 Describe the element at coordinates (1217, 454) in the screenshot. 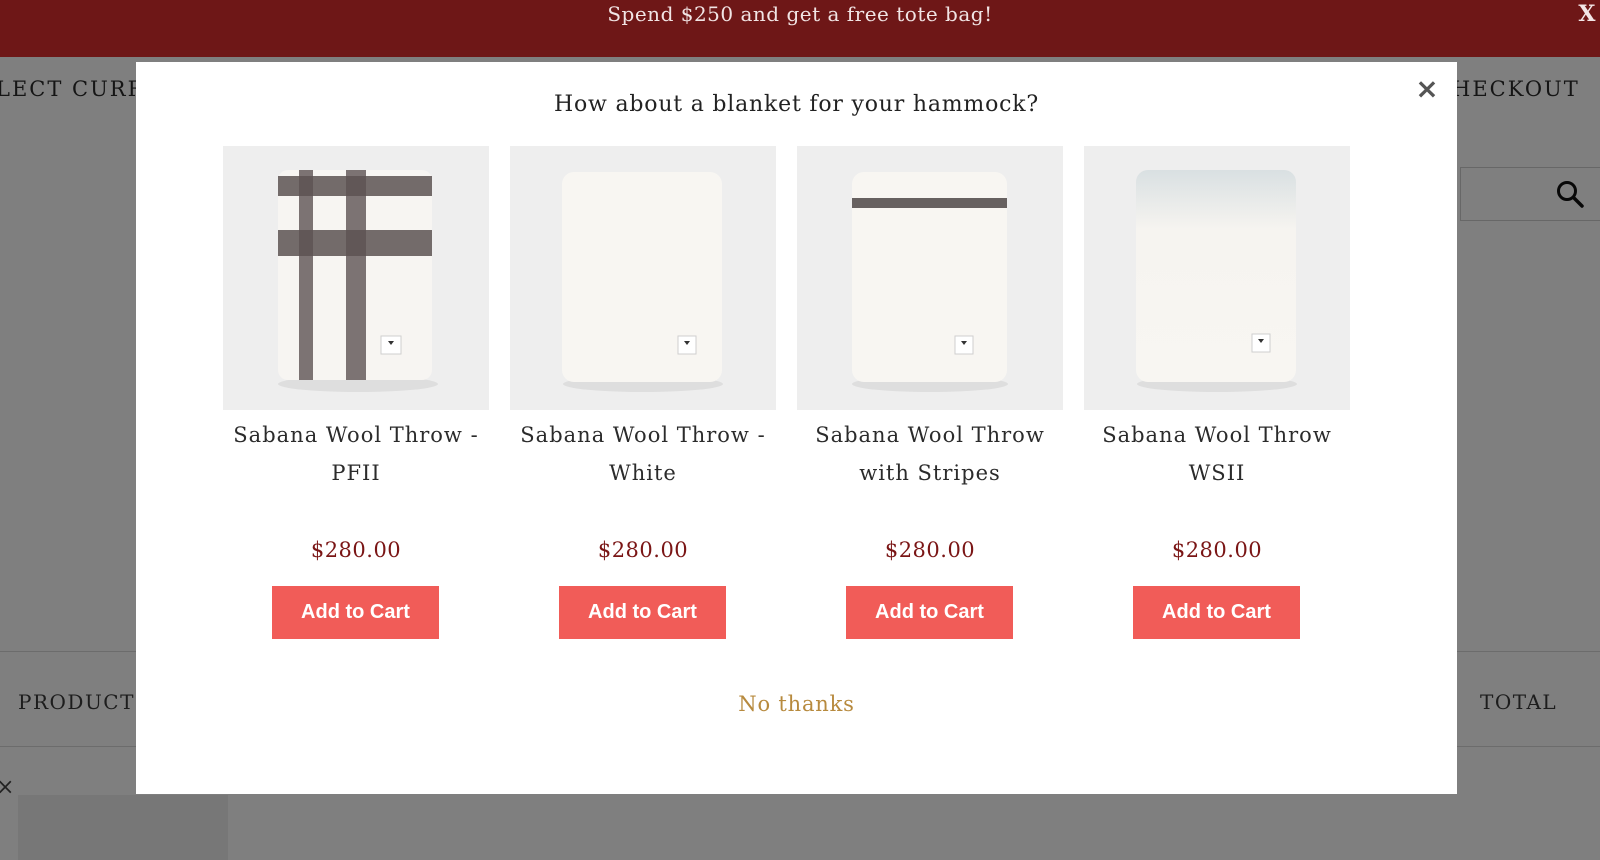

I see `product-name: Sabana Wool Throw WSII` at that location.